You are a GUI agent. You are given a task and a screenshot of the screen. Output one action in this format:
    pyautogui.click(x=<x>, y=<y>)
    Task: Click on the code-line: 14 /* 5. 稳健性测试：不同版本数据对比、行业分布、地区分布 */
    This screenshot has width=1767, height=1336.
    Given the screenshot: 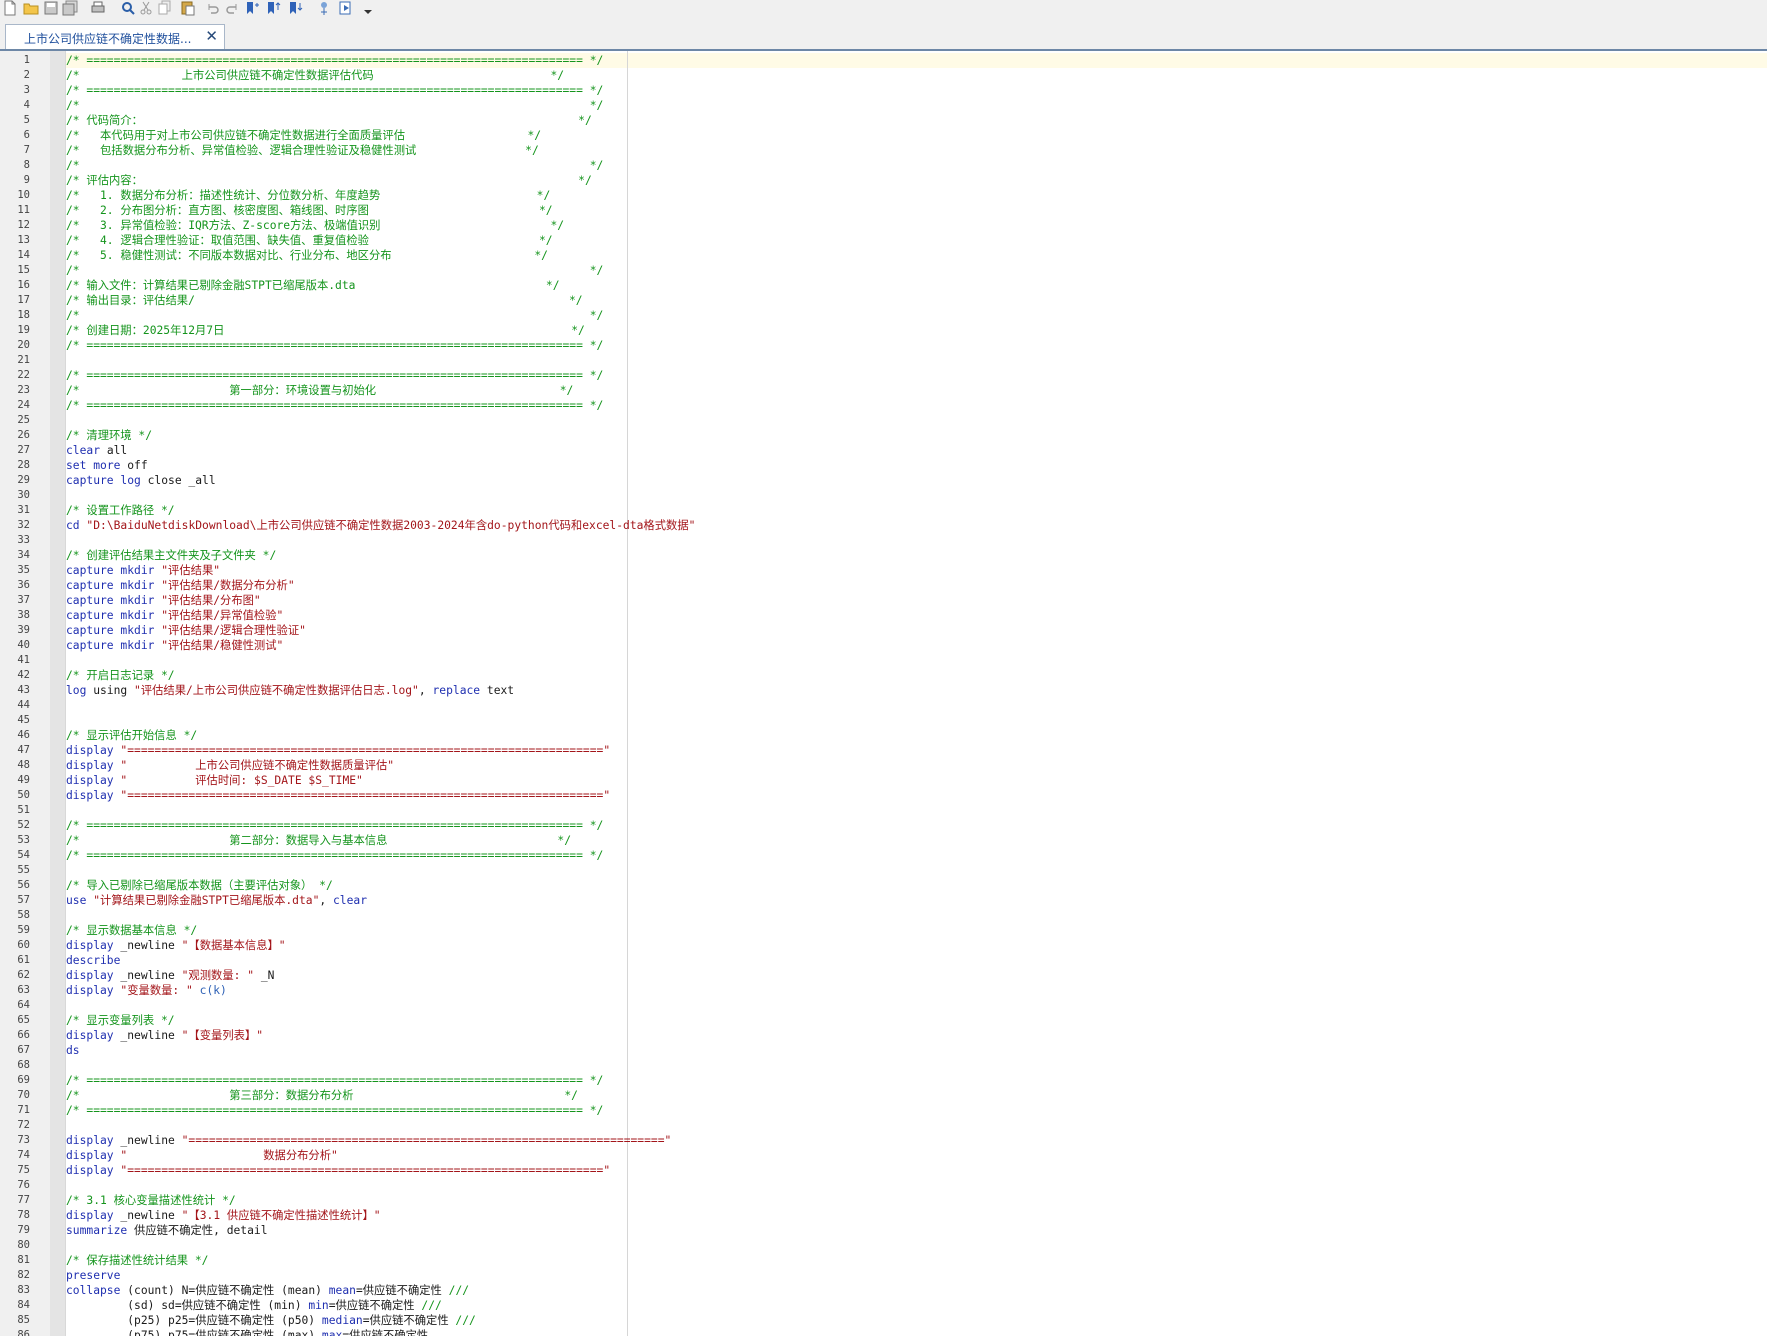 What is the action you would take?
    pyautogui.click(x=883, y=255)
    